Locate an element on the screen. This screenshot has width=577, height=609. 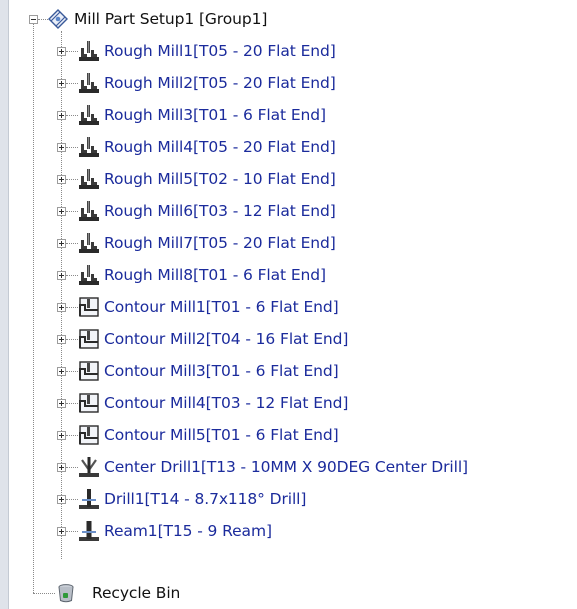
tree-operation-row: Rough Mill6[T03 - 12 Flat End] is located at coordinates (288, 211).